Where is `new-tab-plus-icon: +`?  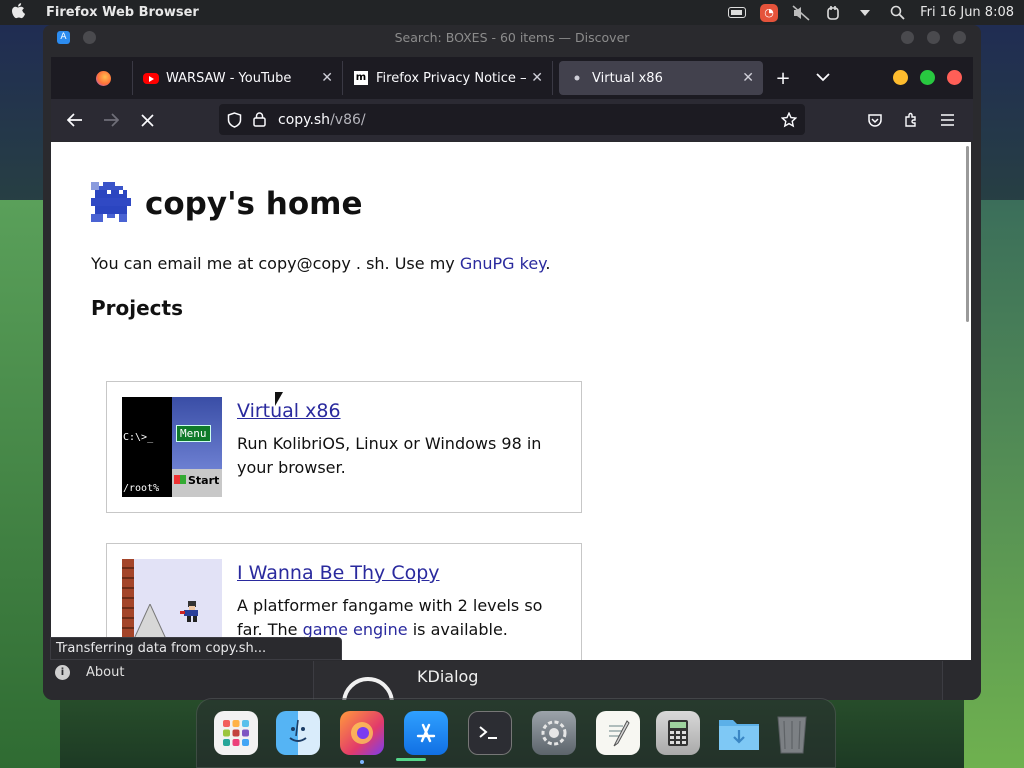 new-tab-plus-icon: + is located at coordinates (783, 78).